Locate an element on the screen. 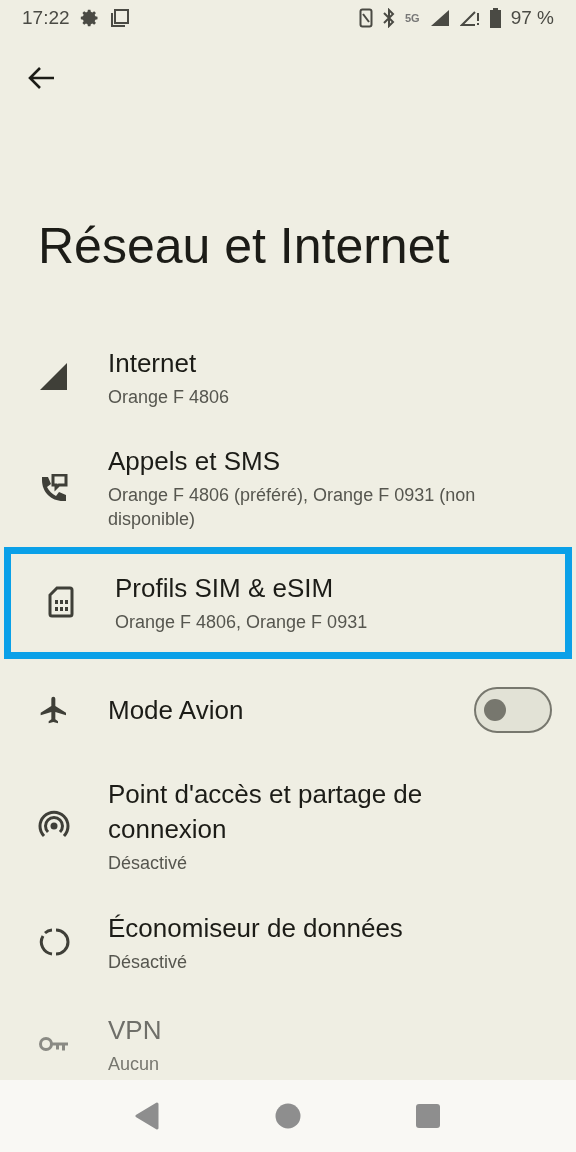 The image size is (576, 1152). settings-item: Point d'accès et partage de connexion Désactivé is located at coordinates (288, 826).